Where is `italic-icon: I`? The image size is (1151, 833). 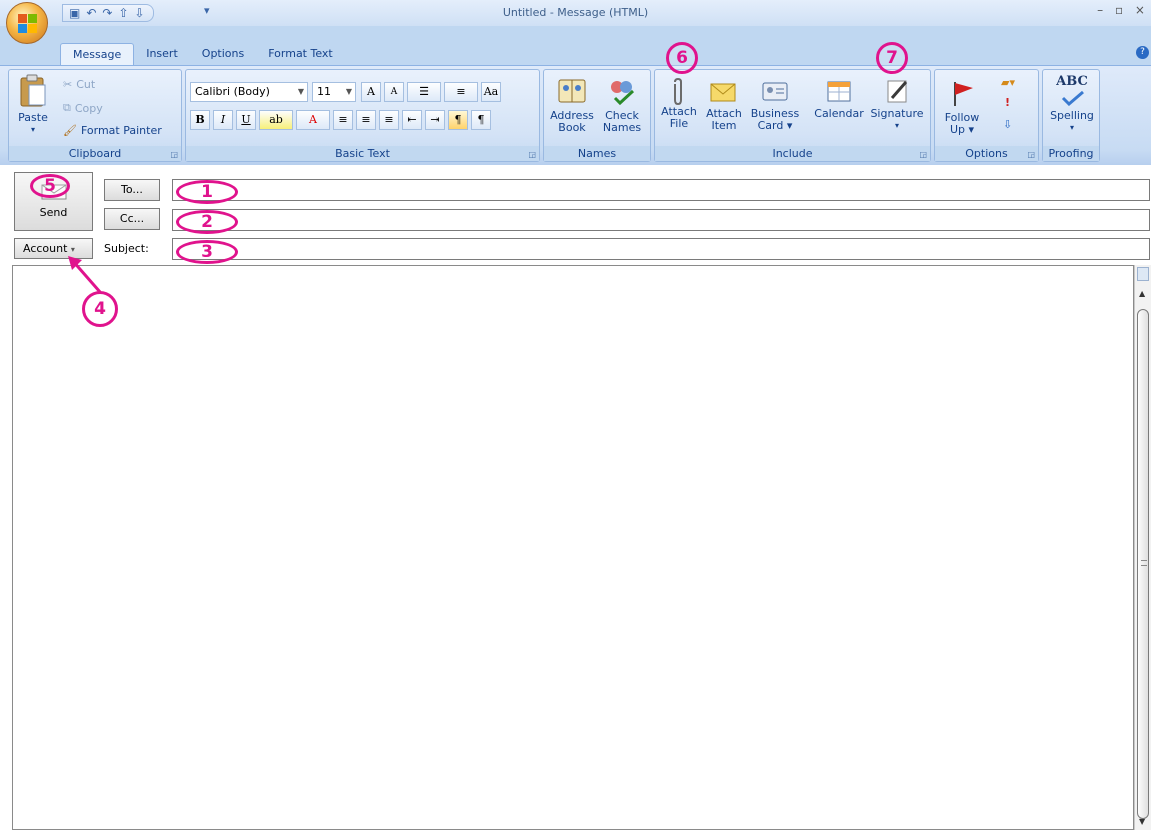
italic-icon: I is located at coordinates (223, 120).